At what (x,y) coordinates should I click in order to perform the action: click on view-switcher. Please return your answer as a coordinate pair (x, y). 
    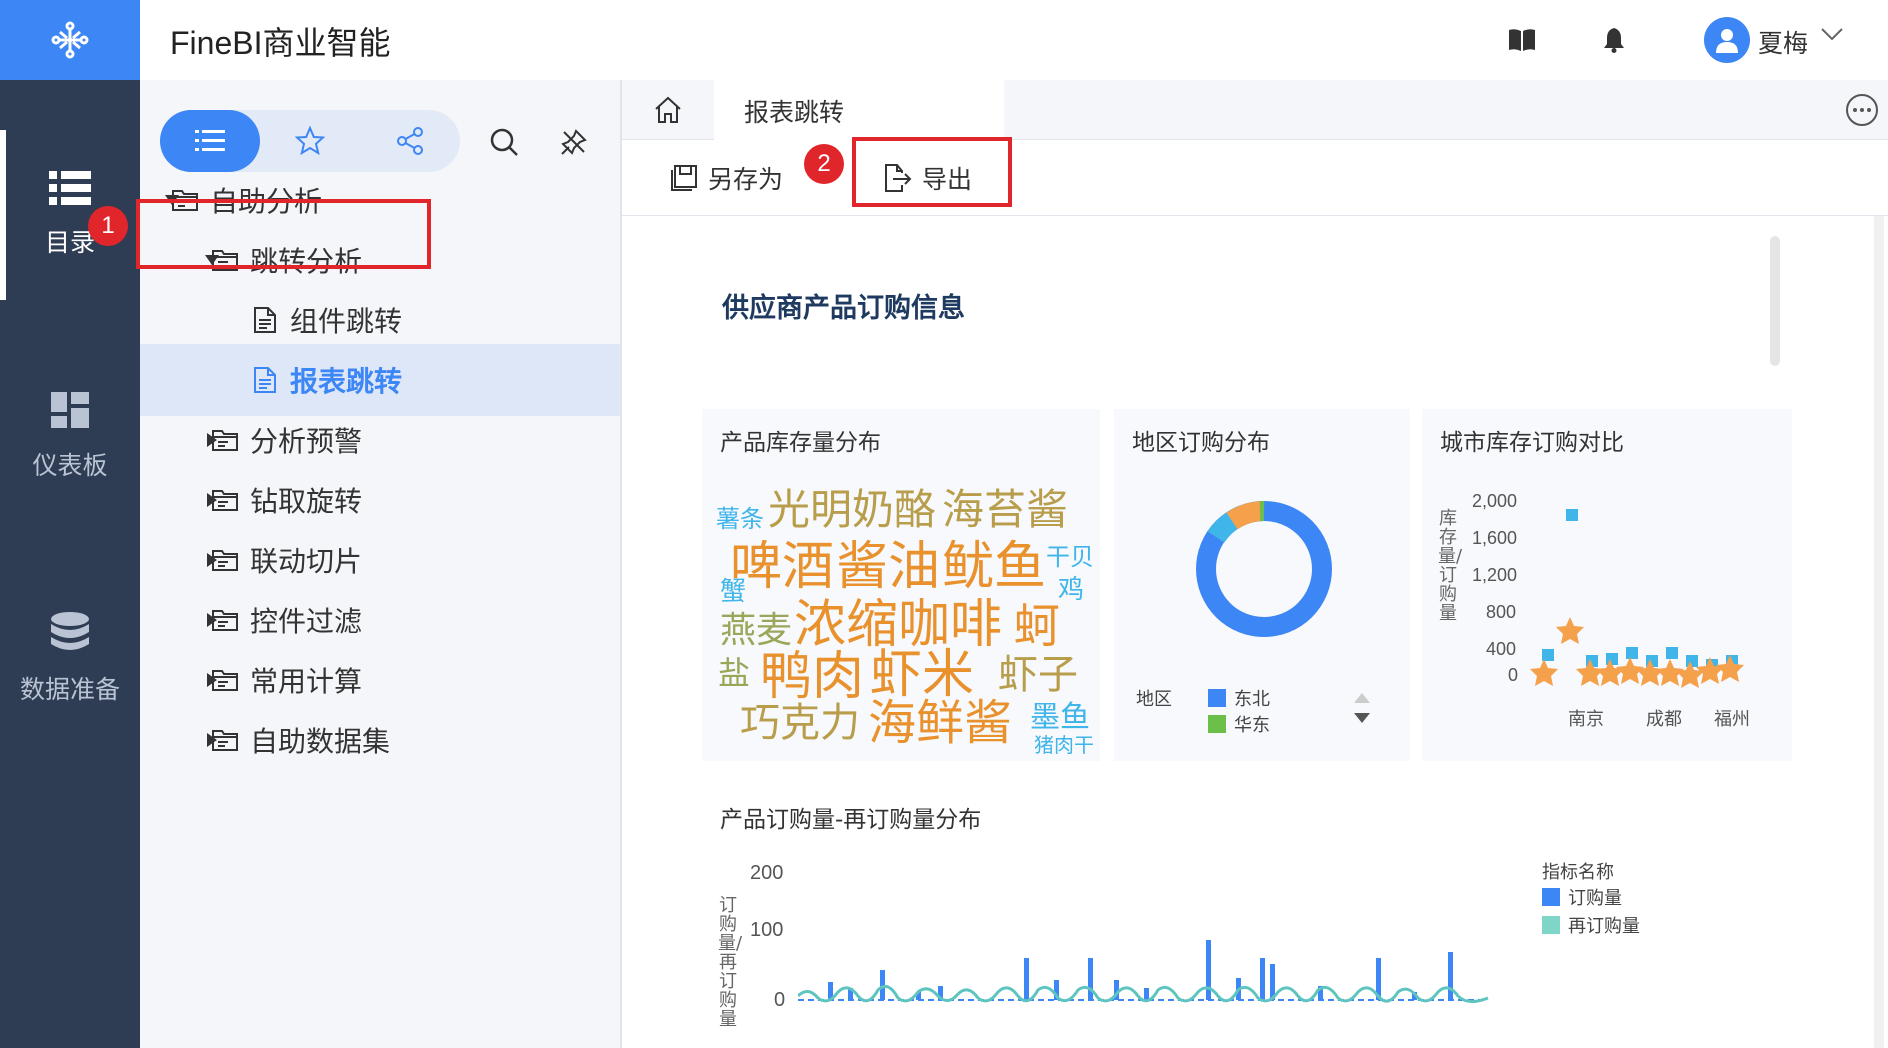
    Looking at the image, I should click on (310, 141).